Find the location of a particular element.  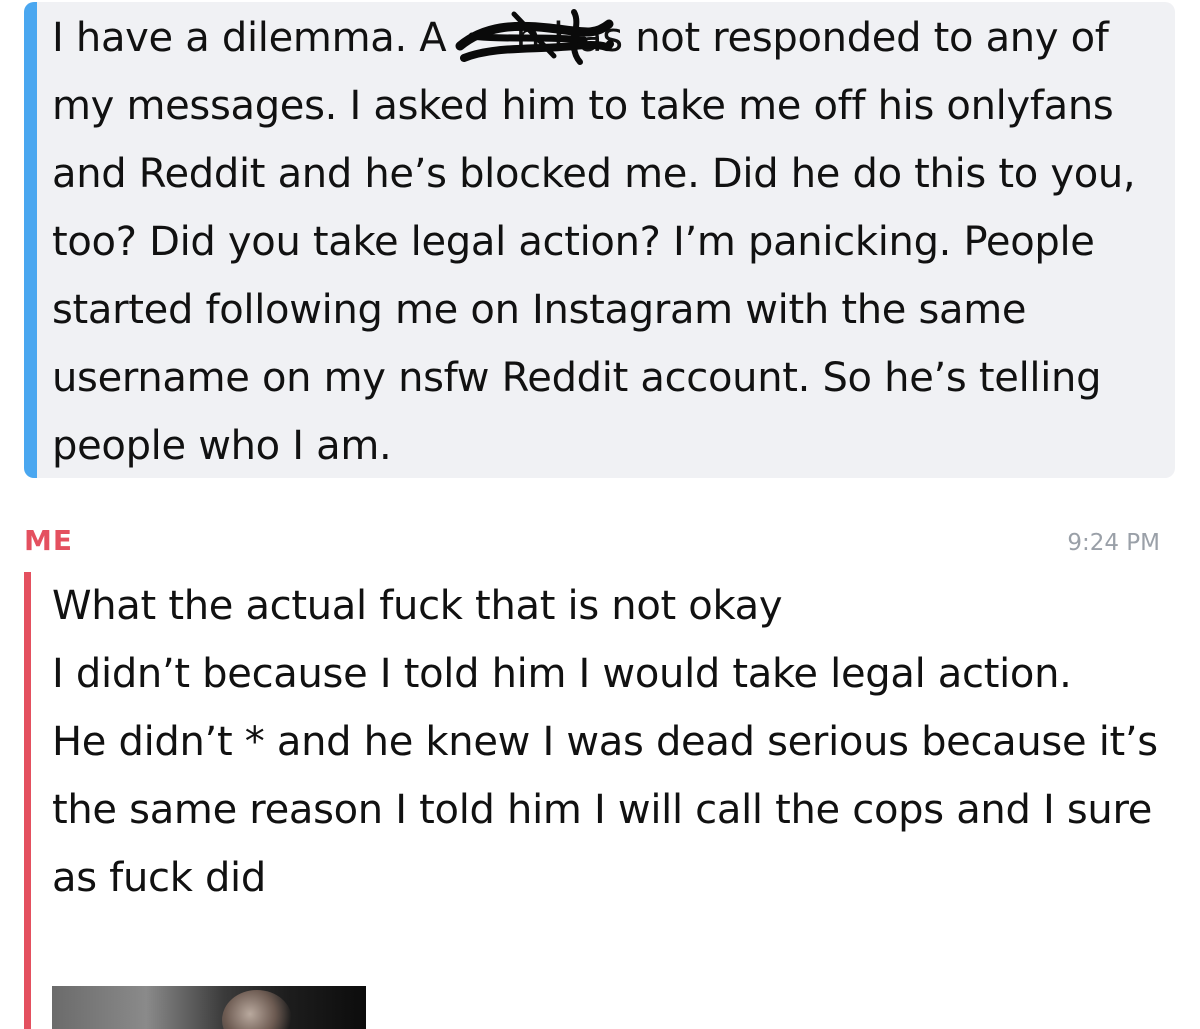

photo-content is located at coordinates (257, 1009).